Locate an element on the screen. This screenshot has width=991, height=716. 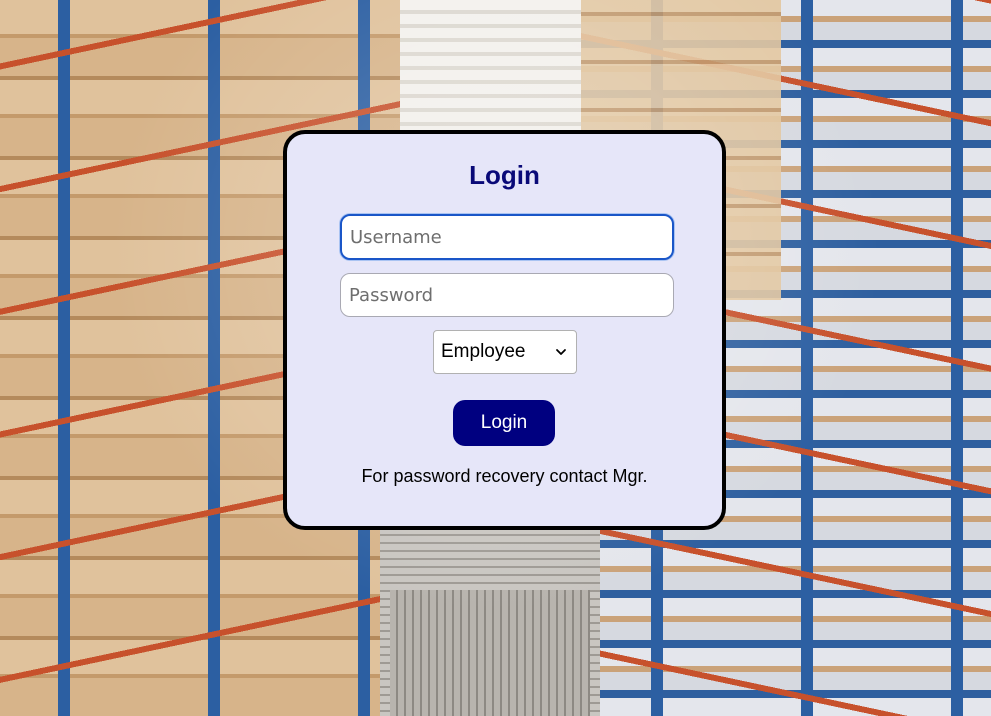
password-recovery-note: For password recovery contact Mgr. is located at coordinates (504, 476).